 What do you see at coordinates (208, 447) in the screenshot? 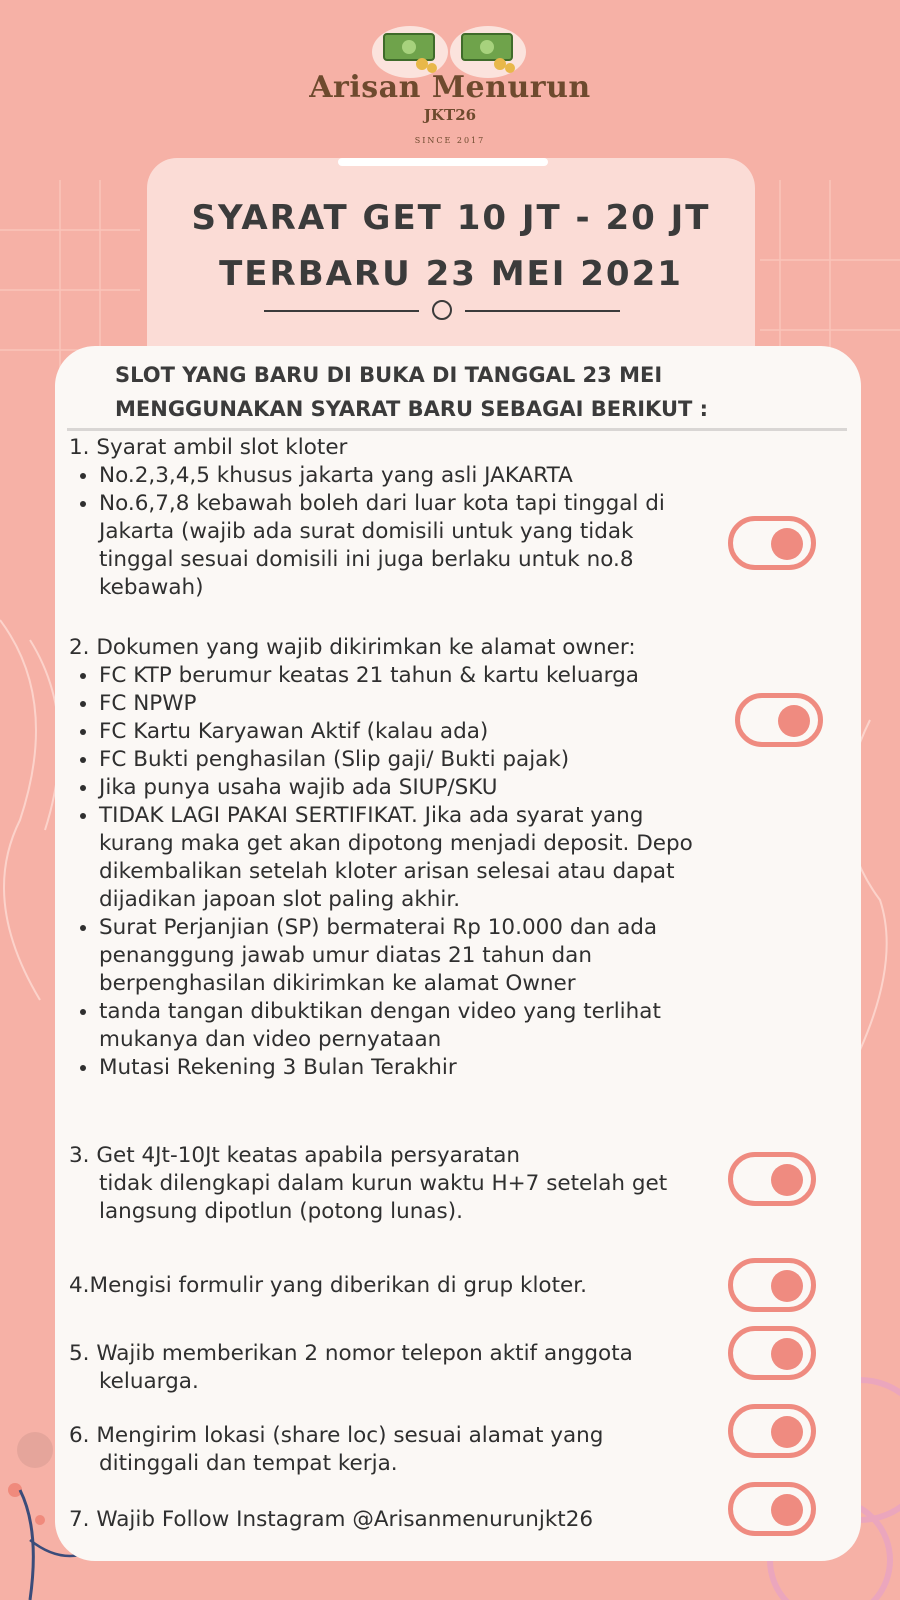
I see `rule-1-heading: 1. Syarat ambil slot kloter` at bounding box center [208, 447].